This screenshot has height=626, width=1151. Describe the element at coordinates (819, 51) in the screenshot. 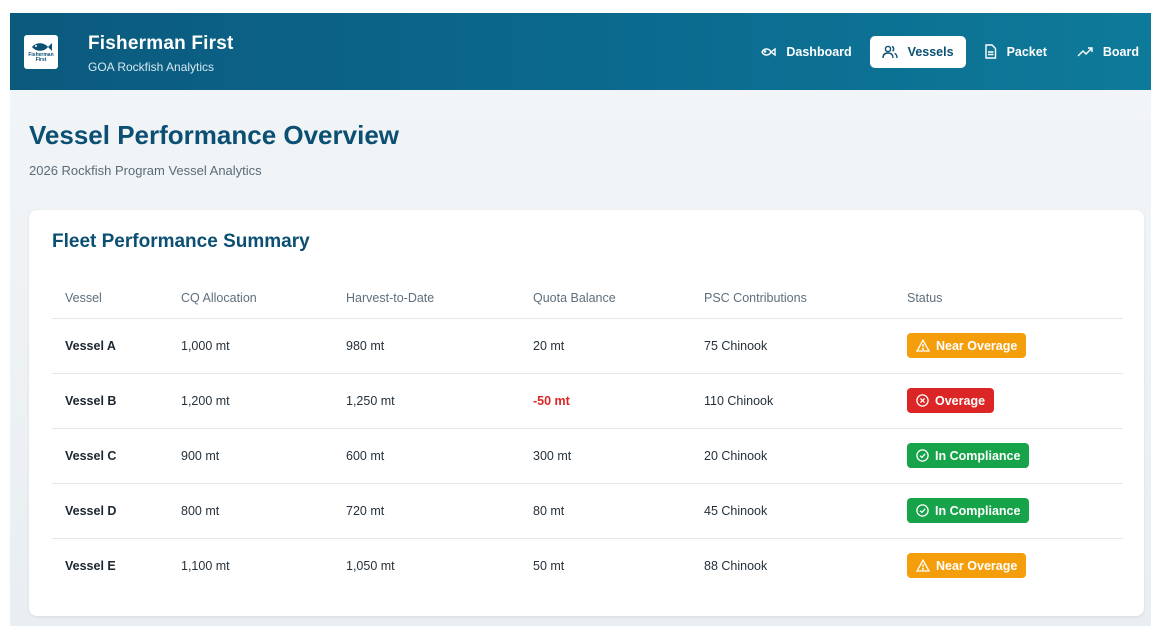

I see `nav-label: Dashboard` at that location.